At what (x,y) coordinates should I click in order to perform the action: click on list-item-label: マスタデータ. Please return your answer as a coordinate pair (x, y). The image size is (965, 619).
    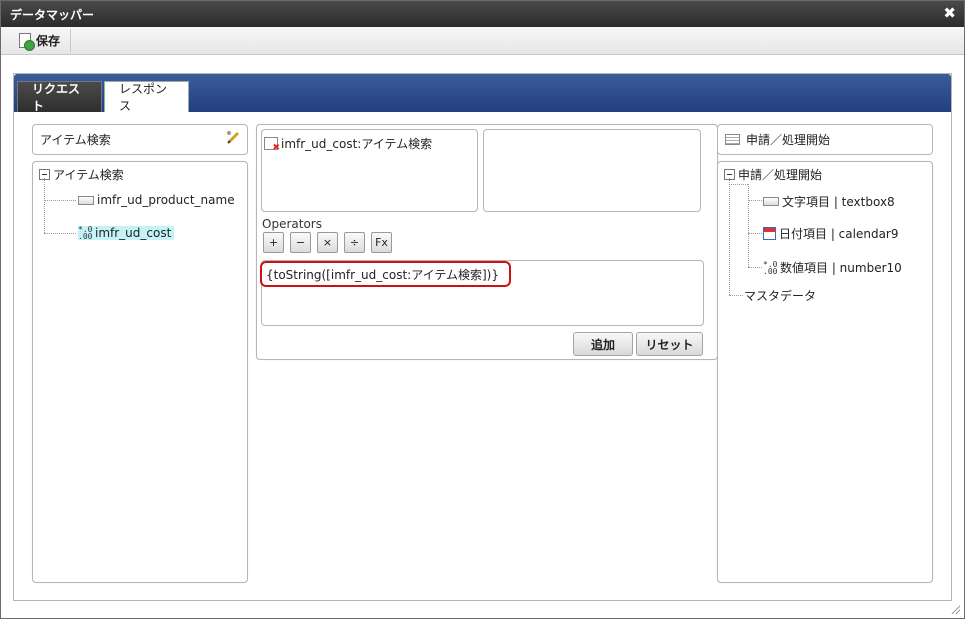
    Looking at the image, I should click on (780, 296).